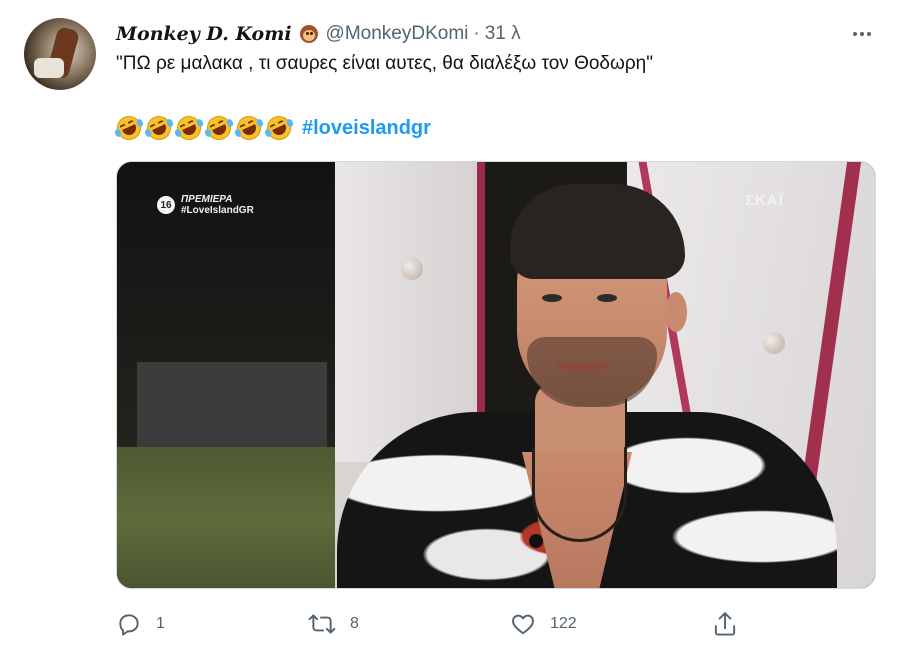  What do you see at coordinates (523, 624) in the screenshot?
I see `heart-icon` at bounding box center [523, 624].